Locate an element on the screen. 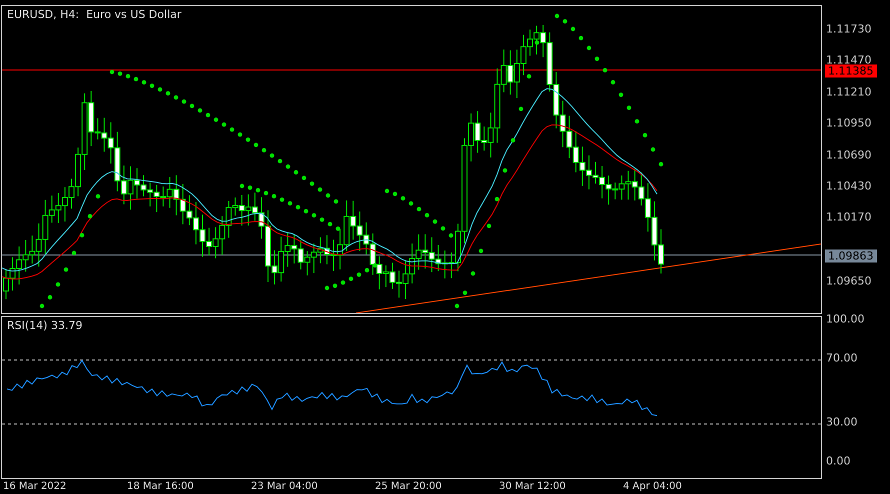 The image size is (890, 494). time-axis-label: 30 Mar 12:00 is located at coordinates (533, 486).